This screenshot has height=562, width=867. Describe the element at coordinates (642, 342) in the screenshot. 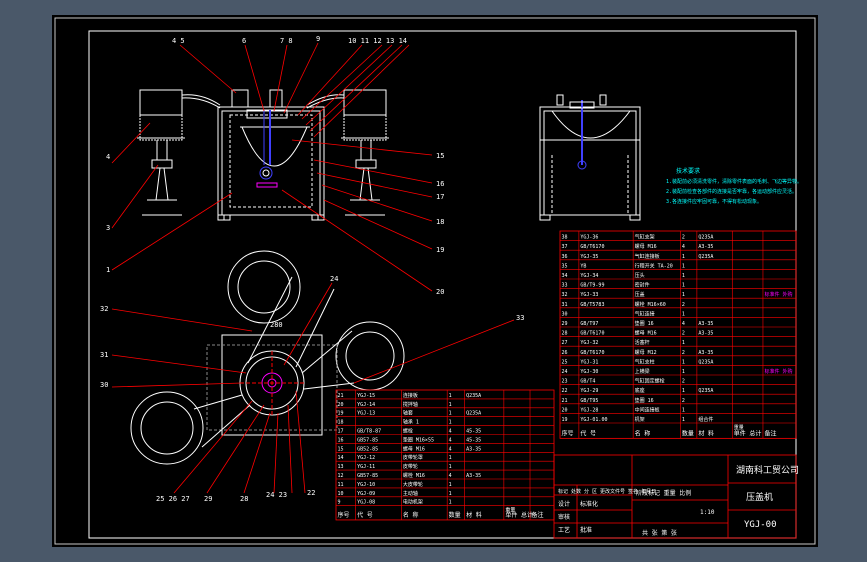

I see `right-table-cell: 活塞杆` at that location.